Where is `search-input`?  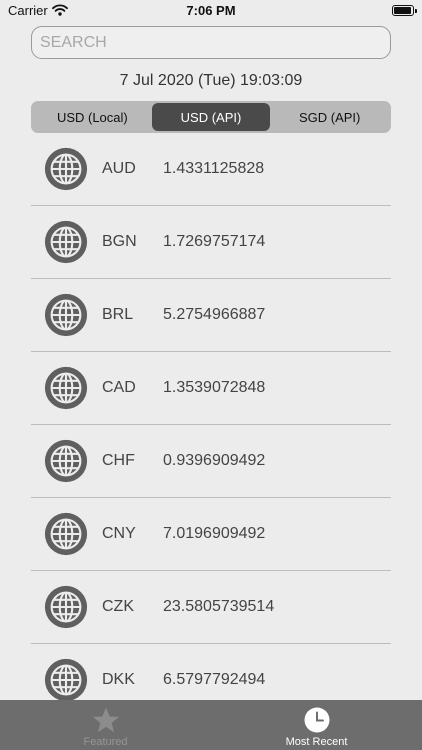 search-input is located at coordinates (211, 42).